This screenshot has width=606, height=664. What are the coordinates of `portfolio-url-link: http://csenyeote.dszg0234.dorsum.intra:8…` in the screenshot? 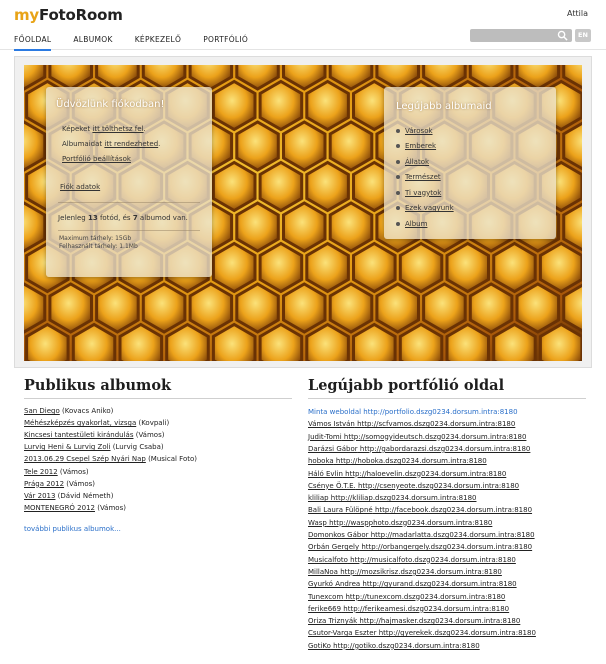 It's located at (437, 486).